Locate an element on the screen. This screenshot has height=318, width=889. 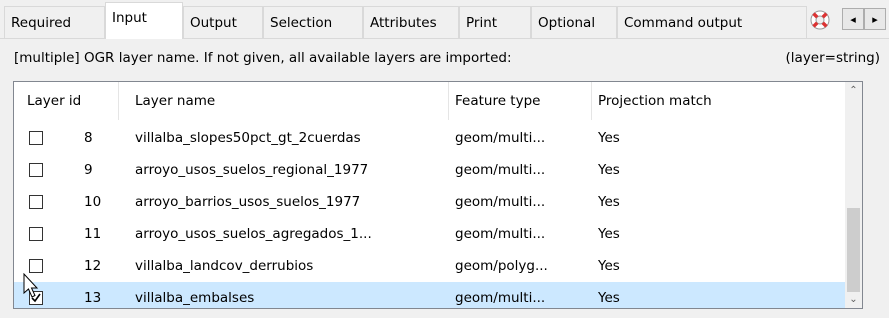
tab-label: Required is located at coordinates (41, 22).